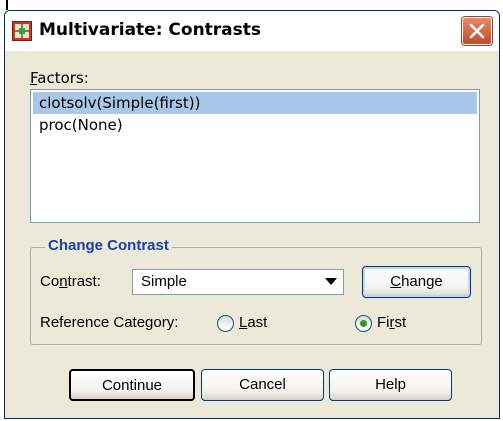  I want to click on close-button, so click(477, 31).